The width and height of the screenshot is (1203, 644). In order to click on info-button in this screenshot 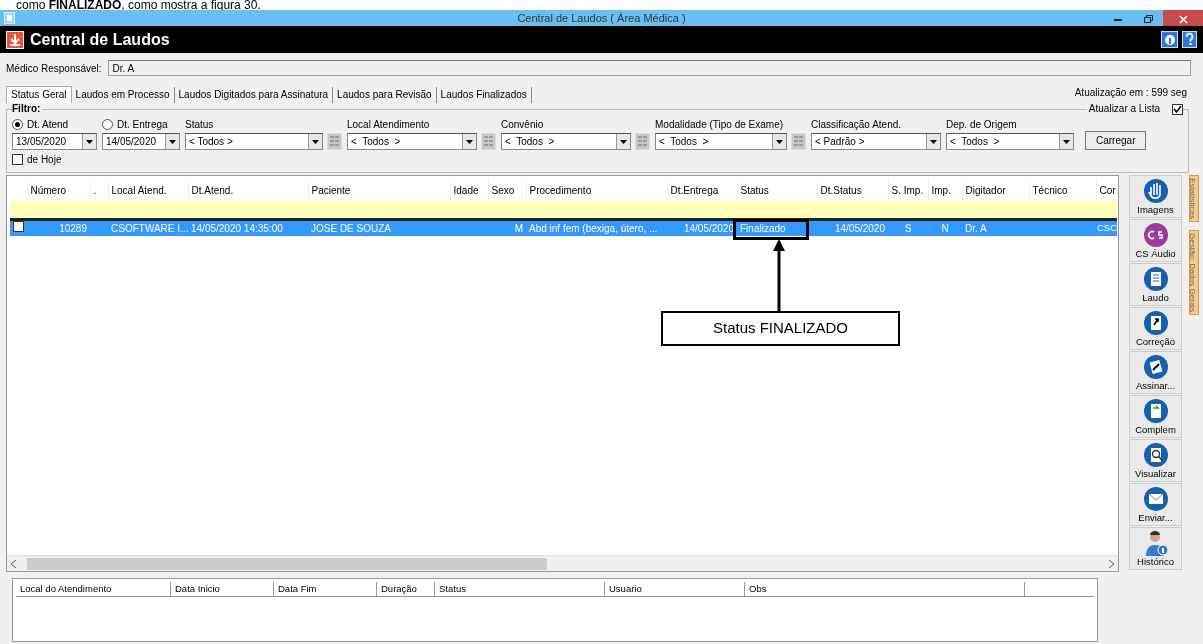, I will do `click(1169, 39)`.